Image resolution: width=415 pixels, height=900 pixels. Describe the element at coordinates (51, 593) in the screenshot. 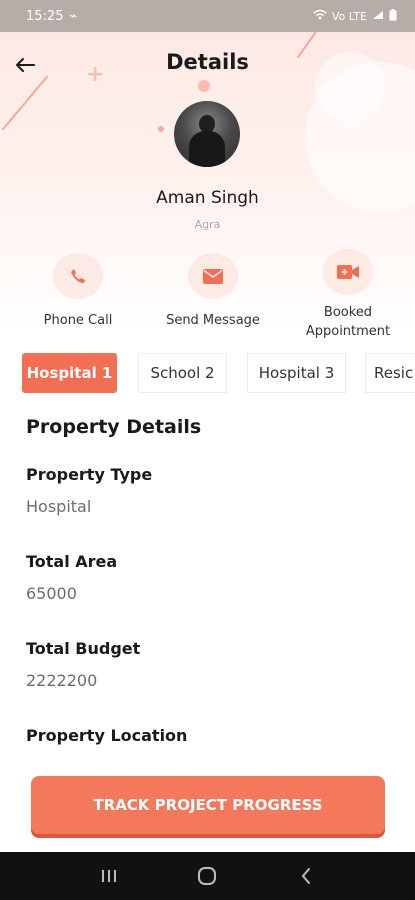

I see `total-area-value: 65000` at that location.